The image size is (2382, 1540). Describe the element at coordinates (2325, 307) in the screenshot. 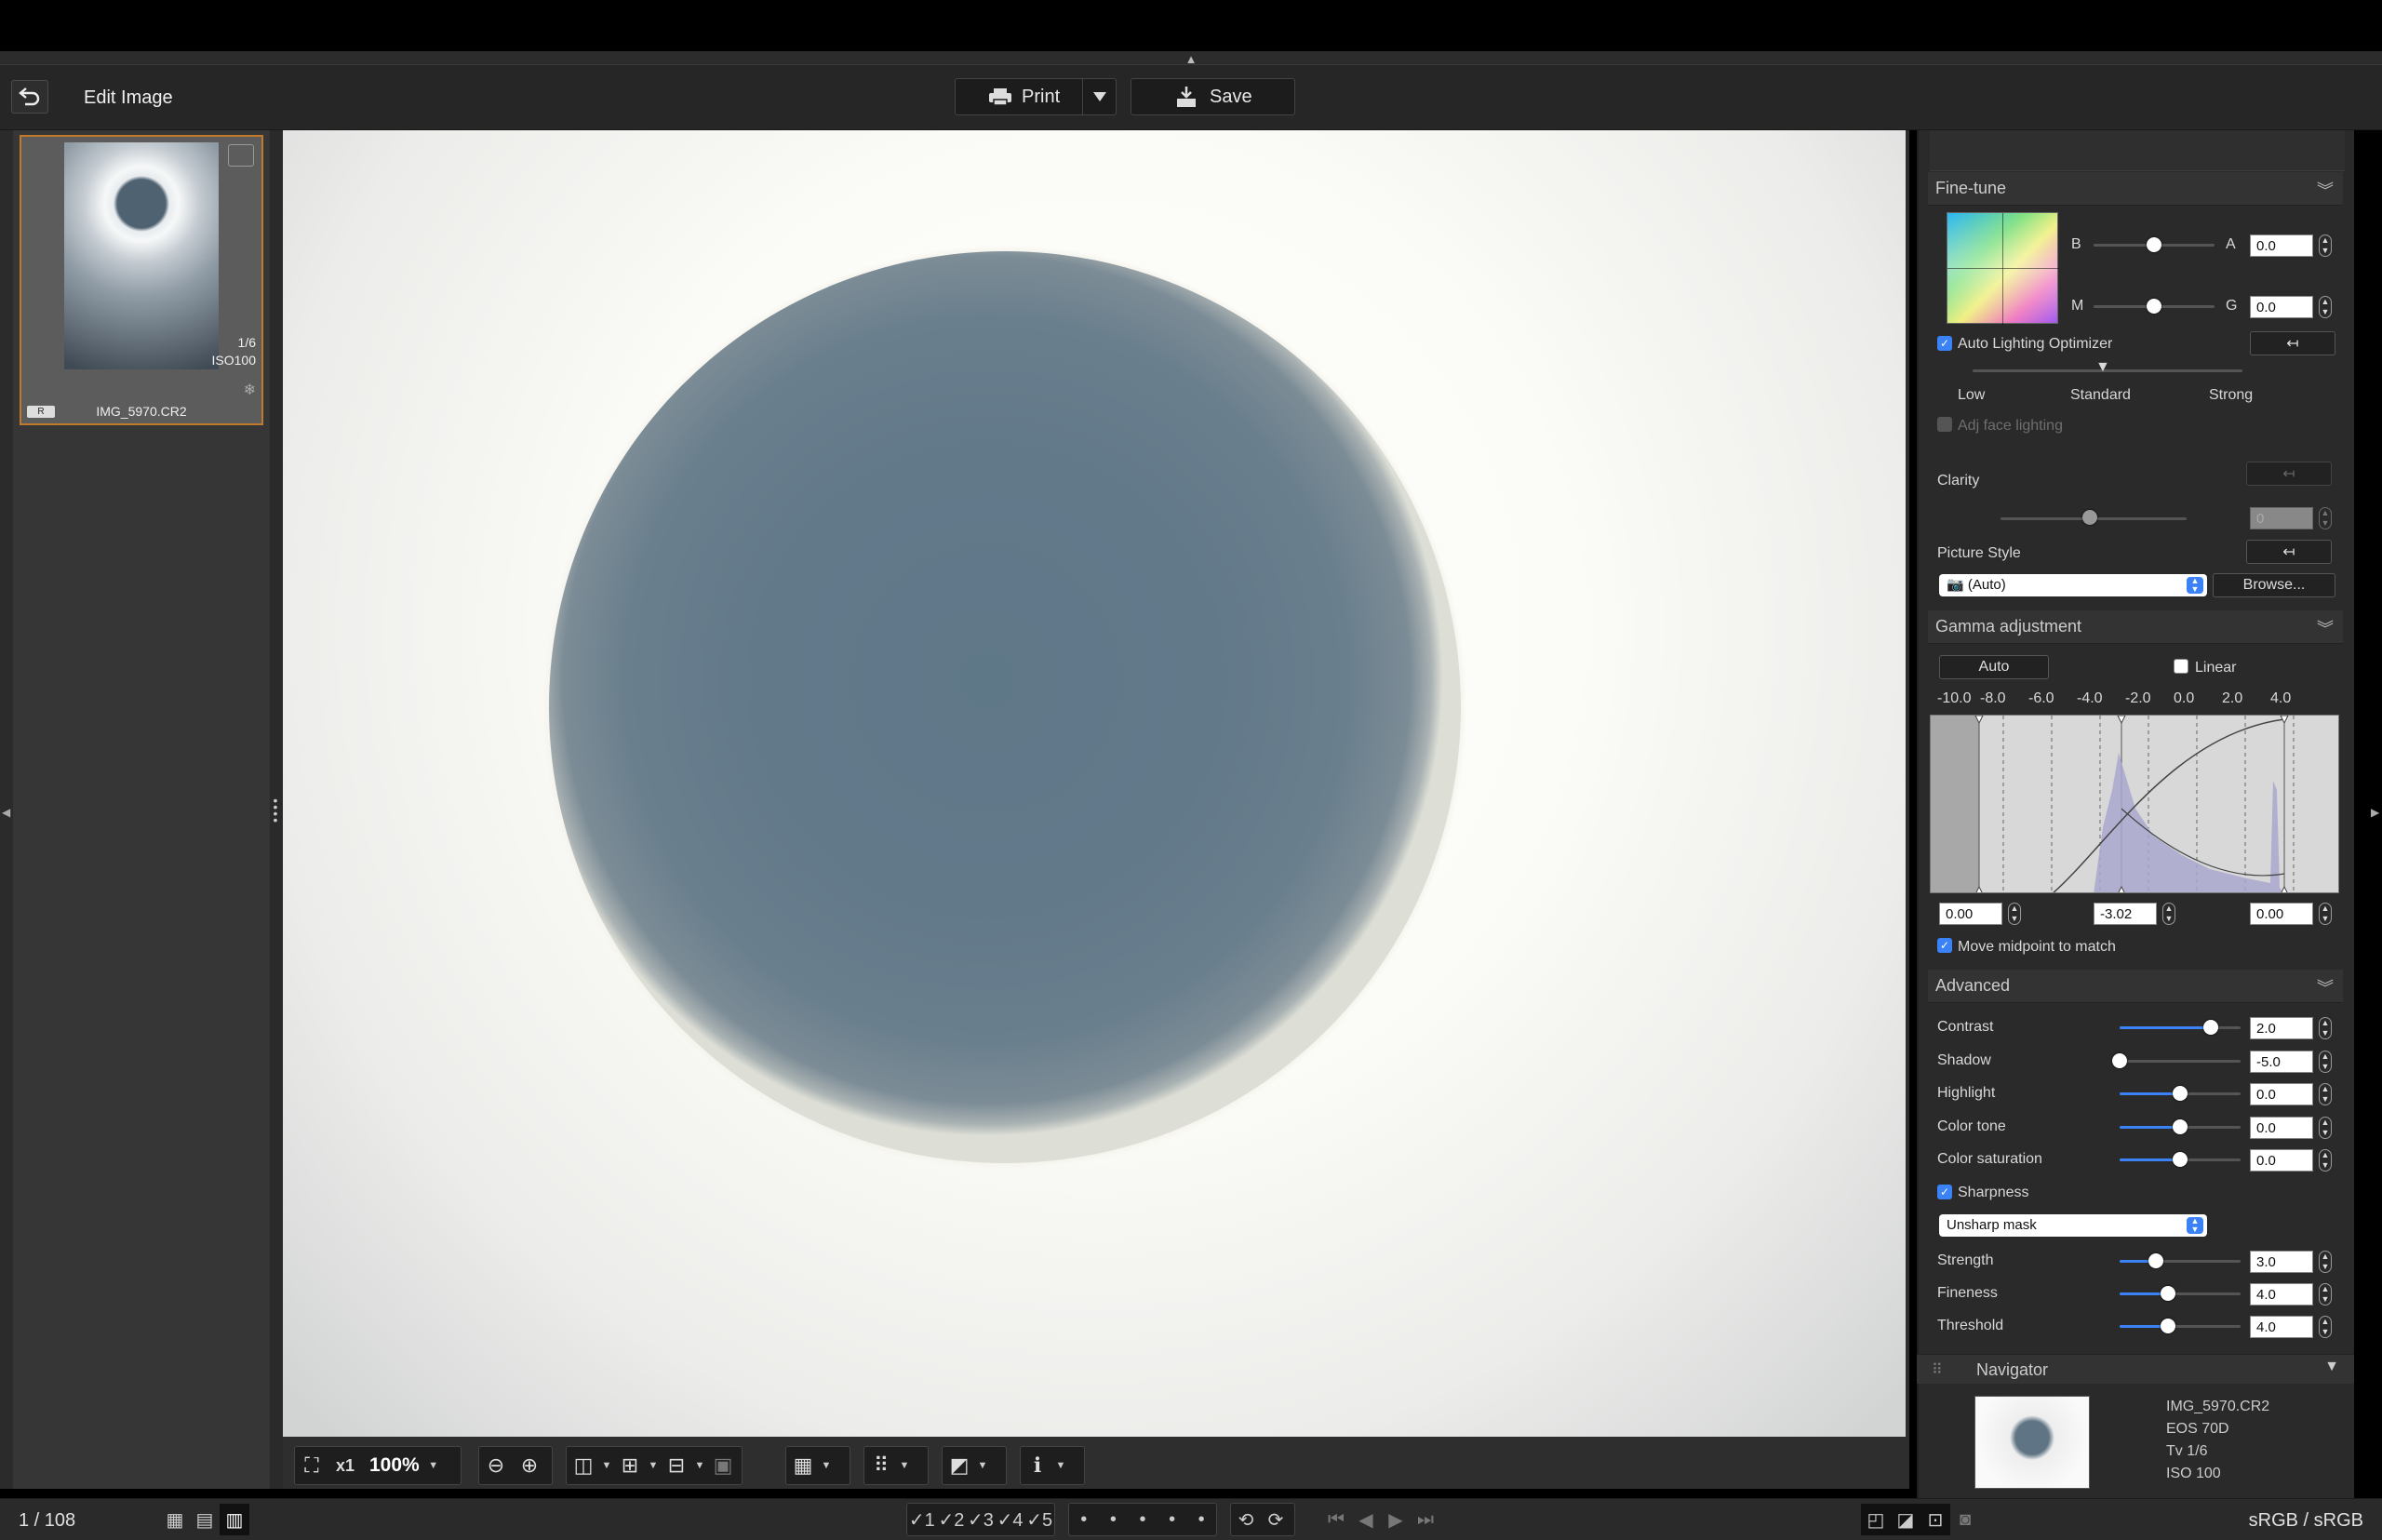

I see `g-stepper: ▲ ▼` at that location.